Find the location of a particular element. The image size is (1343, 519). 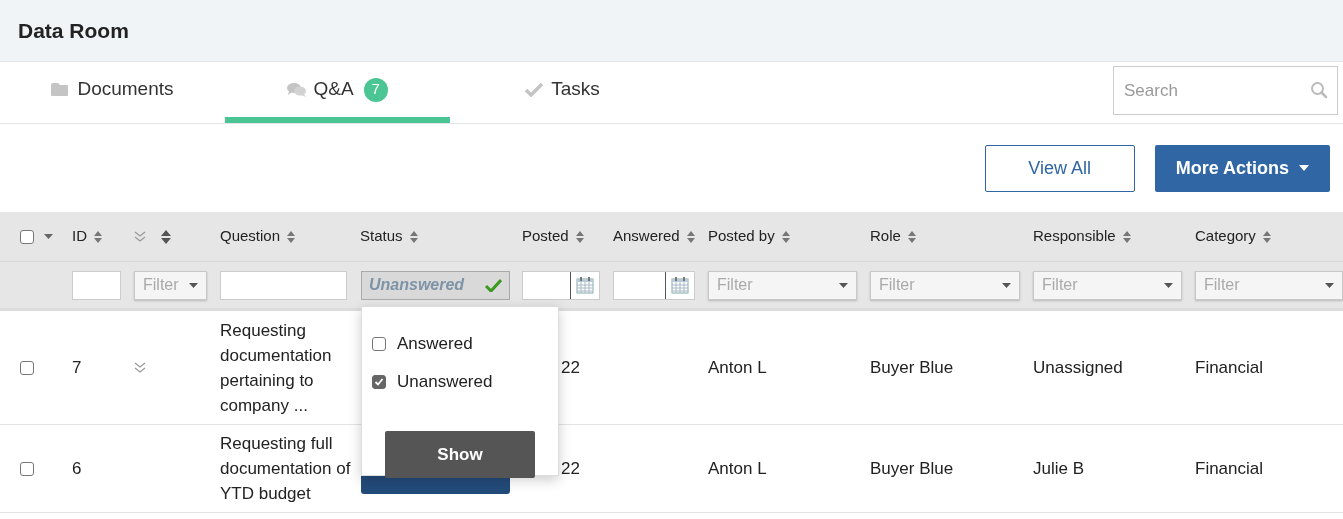

count-badge: 7 is located at coordinates (375, 89).